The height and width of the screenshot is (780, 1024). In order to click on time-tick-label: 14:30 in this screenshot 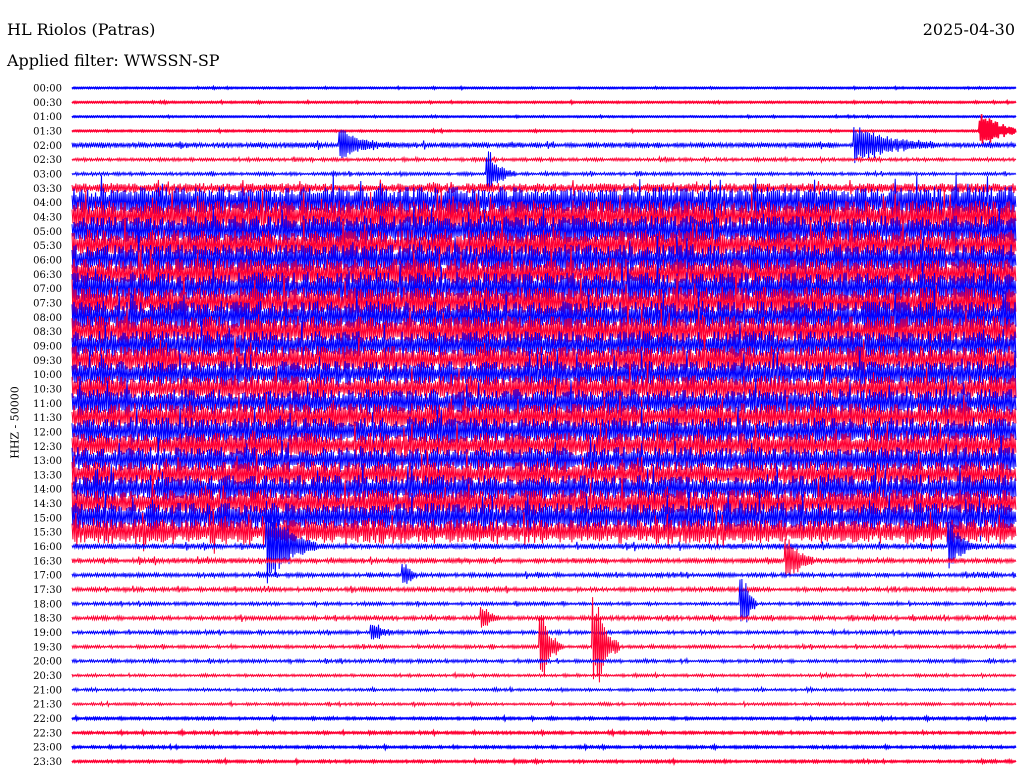, I will do `click(47, 504)`.